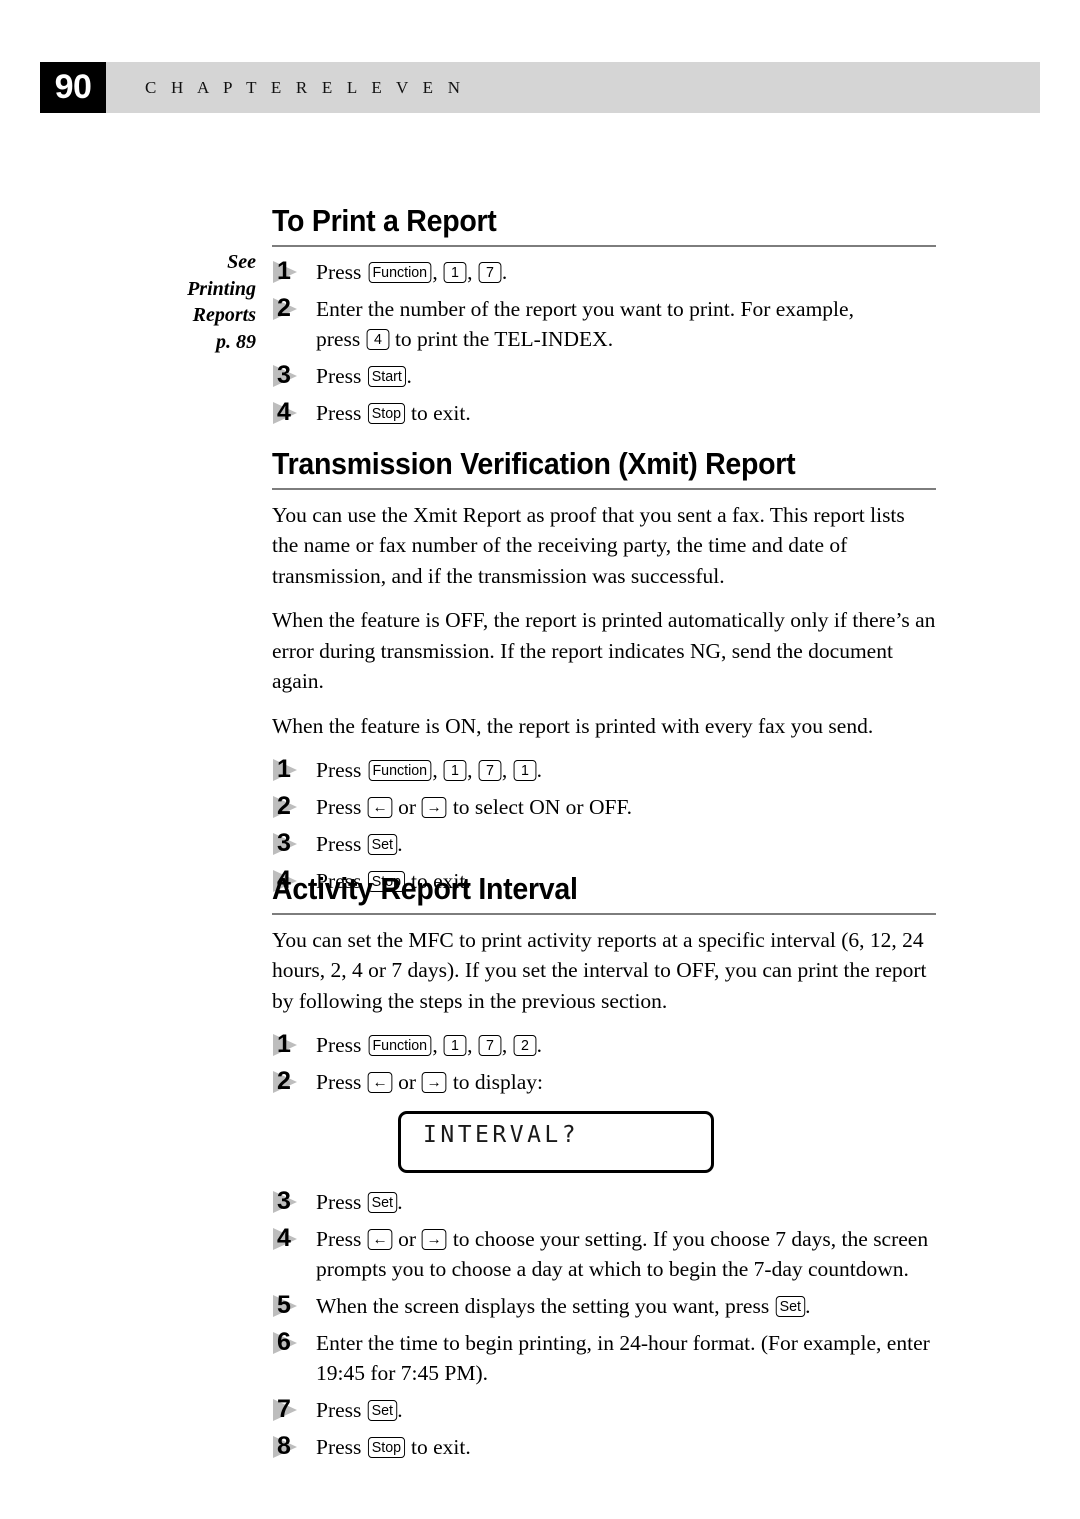  I want to click on step-text: Press Function, 1, 7., so click(412, 271).